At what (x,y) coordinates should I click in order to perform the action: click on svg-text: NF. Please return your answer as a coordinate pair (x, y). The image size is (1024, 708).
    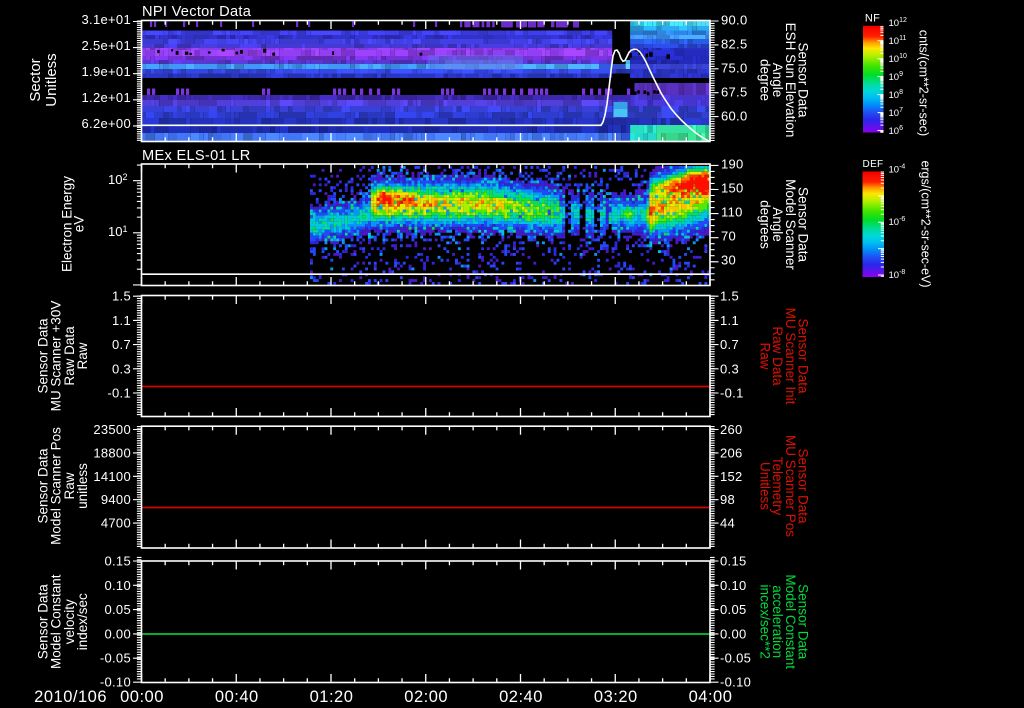
    Looking at the image, I should click on (872, 19).